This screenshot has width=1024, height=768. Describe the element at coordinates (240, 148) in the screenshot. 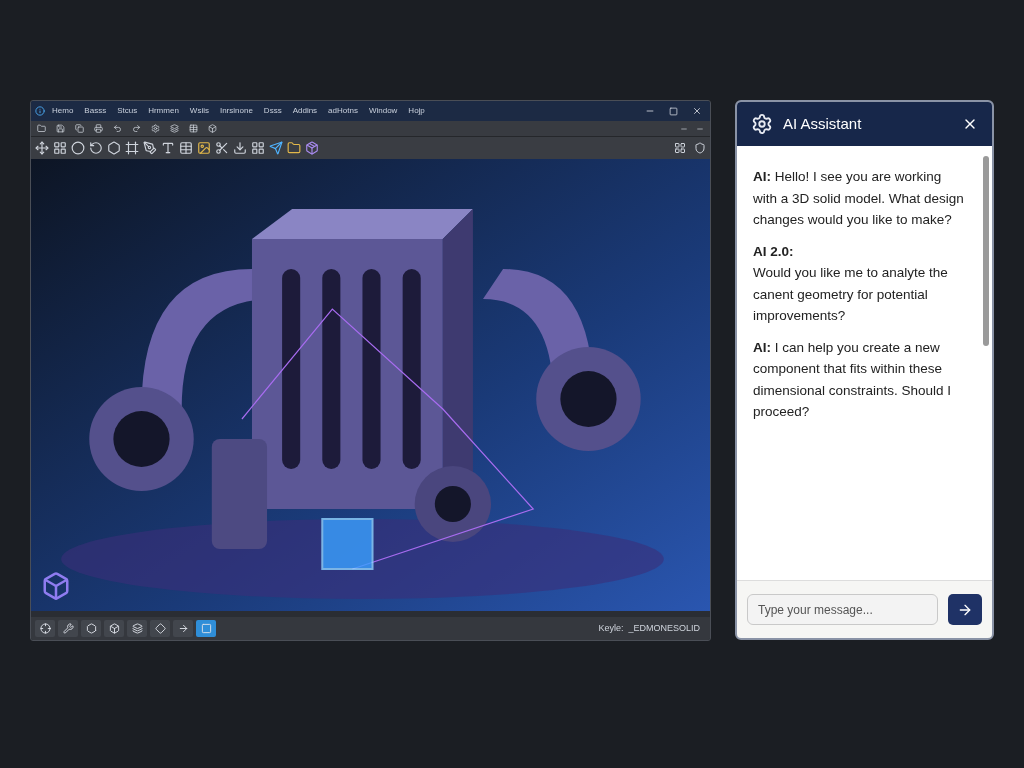

I see `download-icon` at that location.